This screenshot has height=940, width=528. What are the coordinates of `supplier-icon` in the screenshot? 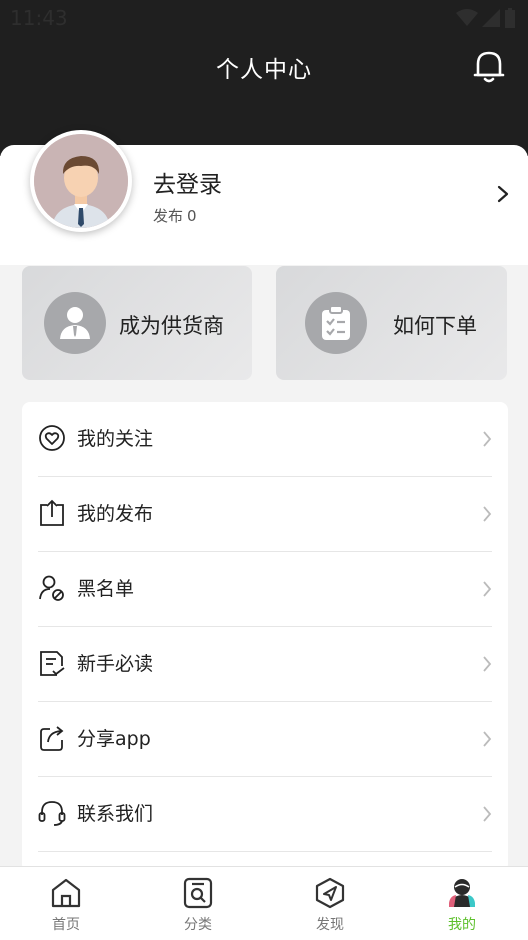 It's located at (75, 323).